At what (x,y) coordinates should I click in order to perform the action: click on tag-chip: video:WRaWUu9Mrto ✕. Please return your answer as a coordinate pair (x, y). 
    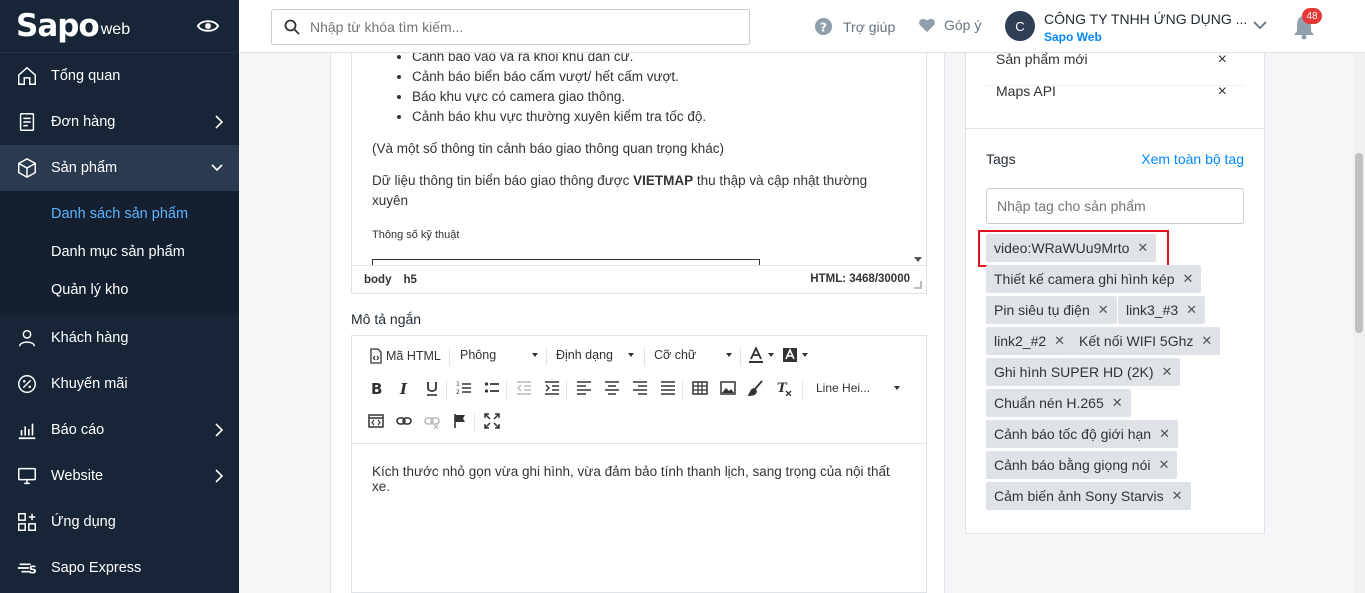
    Looking at the image, I should click on (1071, 248).